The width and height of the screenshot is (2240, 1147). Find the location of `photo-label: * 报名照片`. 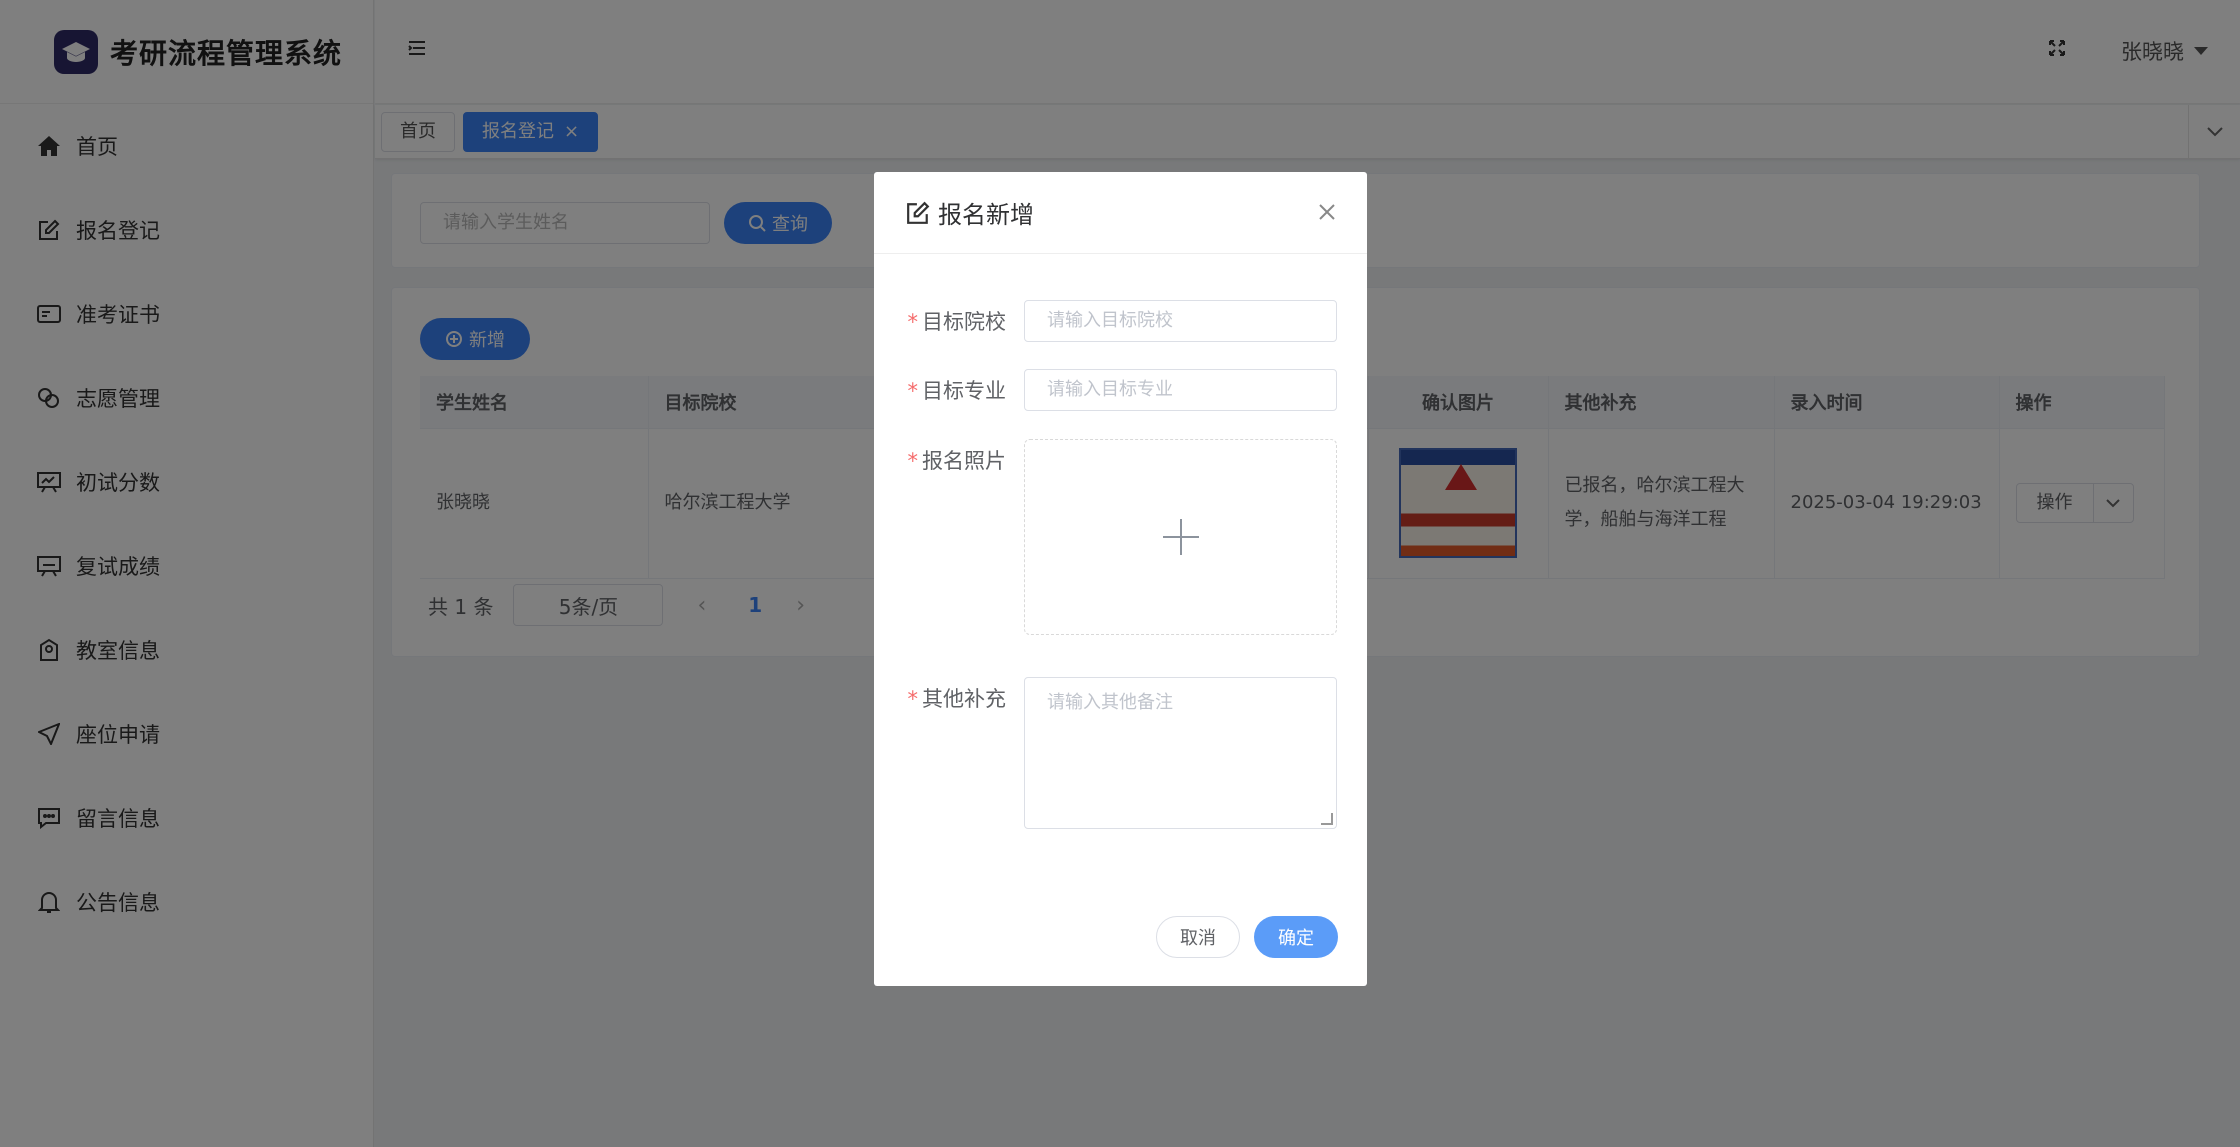

photo-label: * 报名照片 is located at coordinates (957, 461).